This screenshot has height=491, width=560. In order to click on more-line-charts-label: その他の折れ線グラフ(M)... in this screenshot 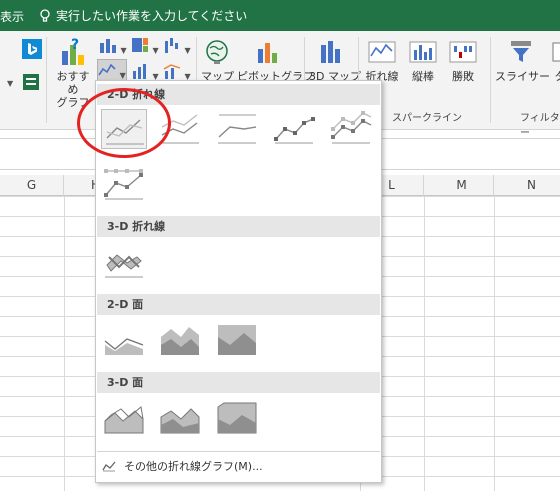, I will do `click(193, 466)`.